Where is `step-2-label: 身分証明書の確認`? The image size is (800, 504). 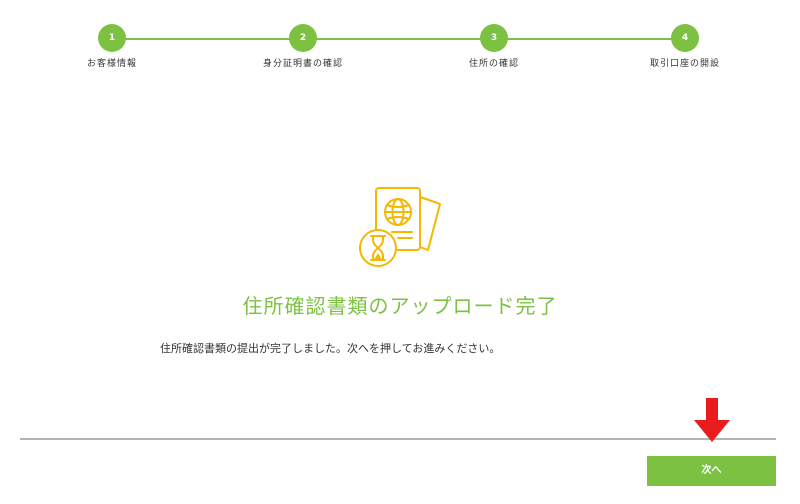 step-2-label: 身分証明書の確認 is located at coordinates (302, 64).